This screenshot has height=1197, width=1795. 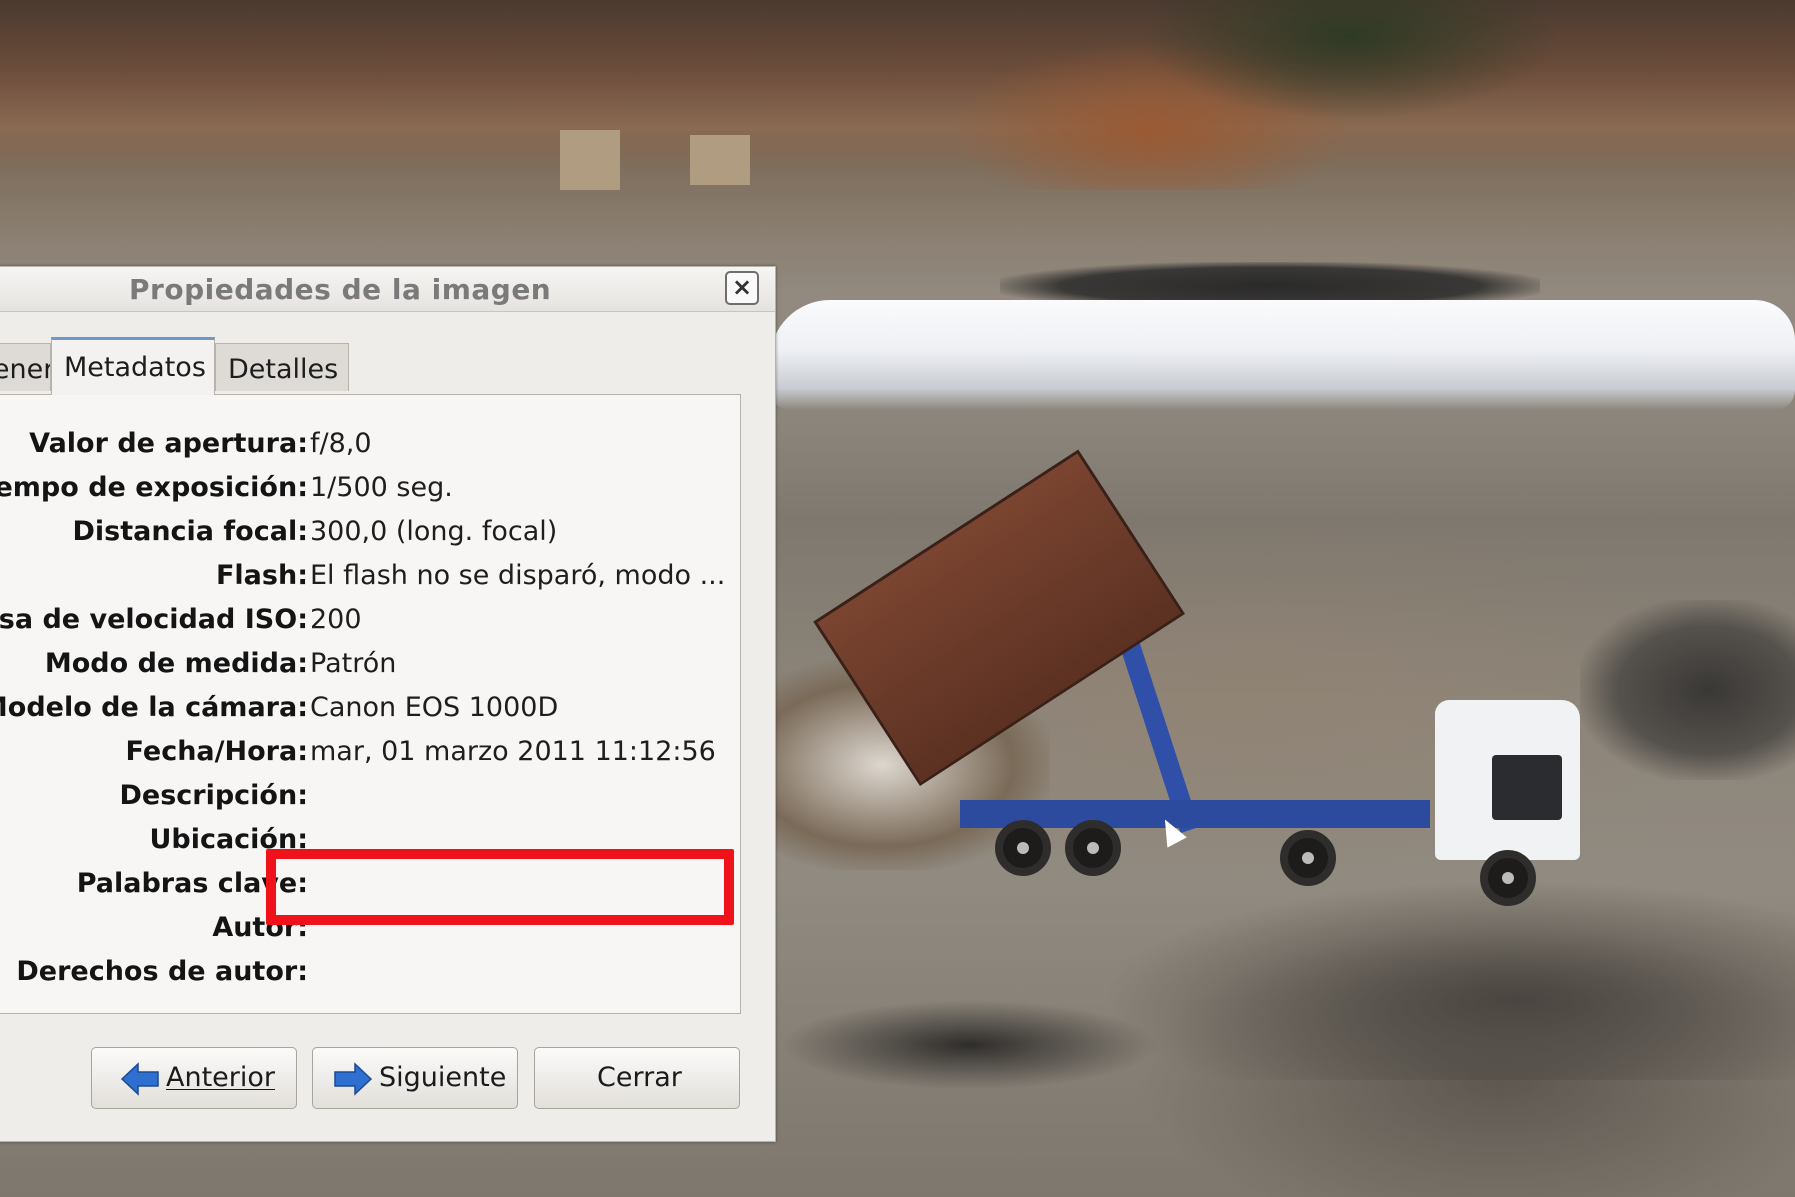 I want to click on next-button: Siguiente, so click(x=415, y=1078).